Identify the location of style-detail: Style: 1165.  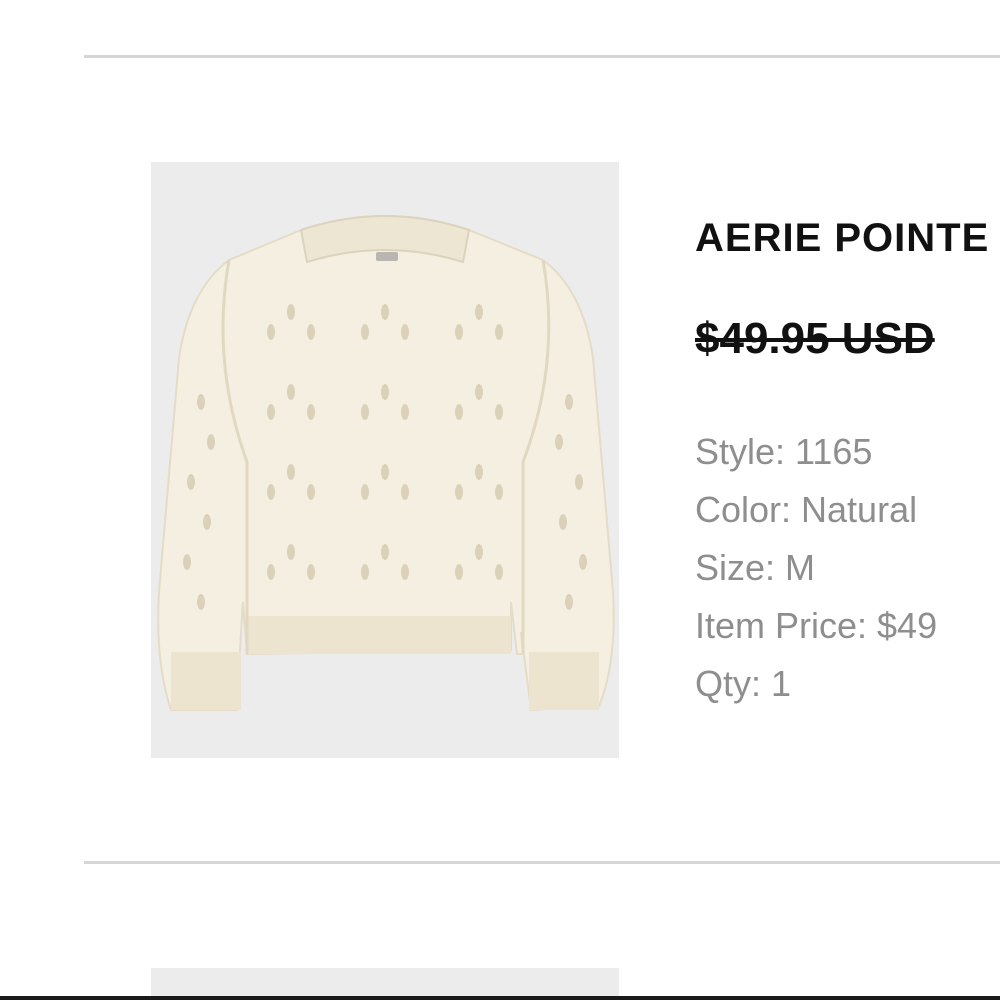
(784, 451).